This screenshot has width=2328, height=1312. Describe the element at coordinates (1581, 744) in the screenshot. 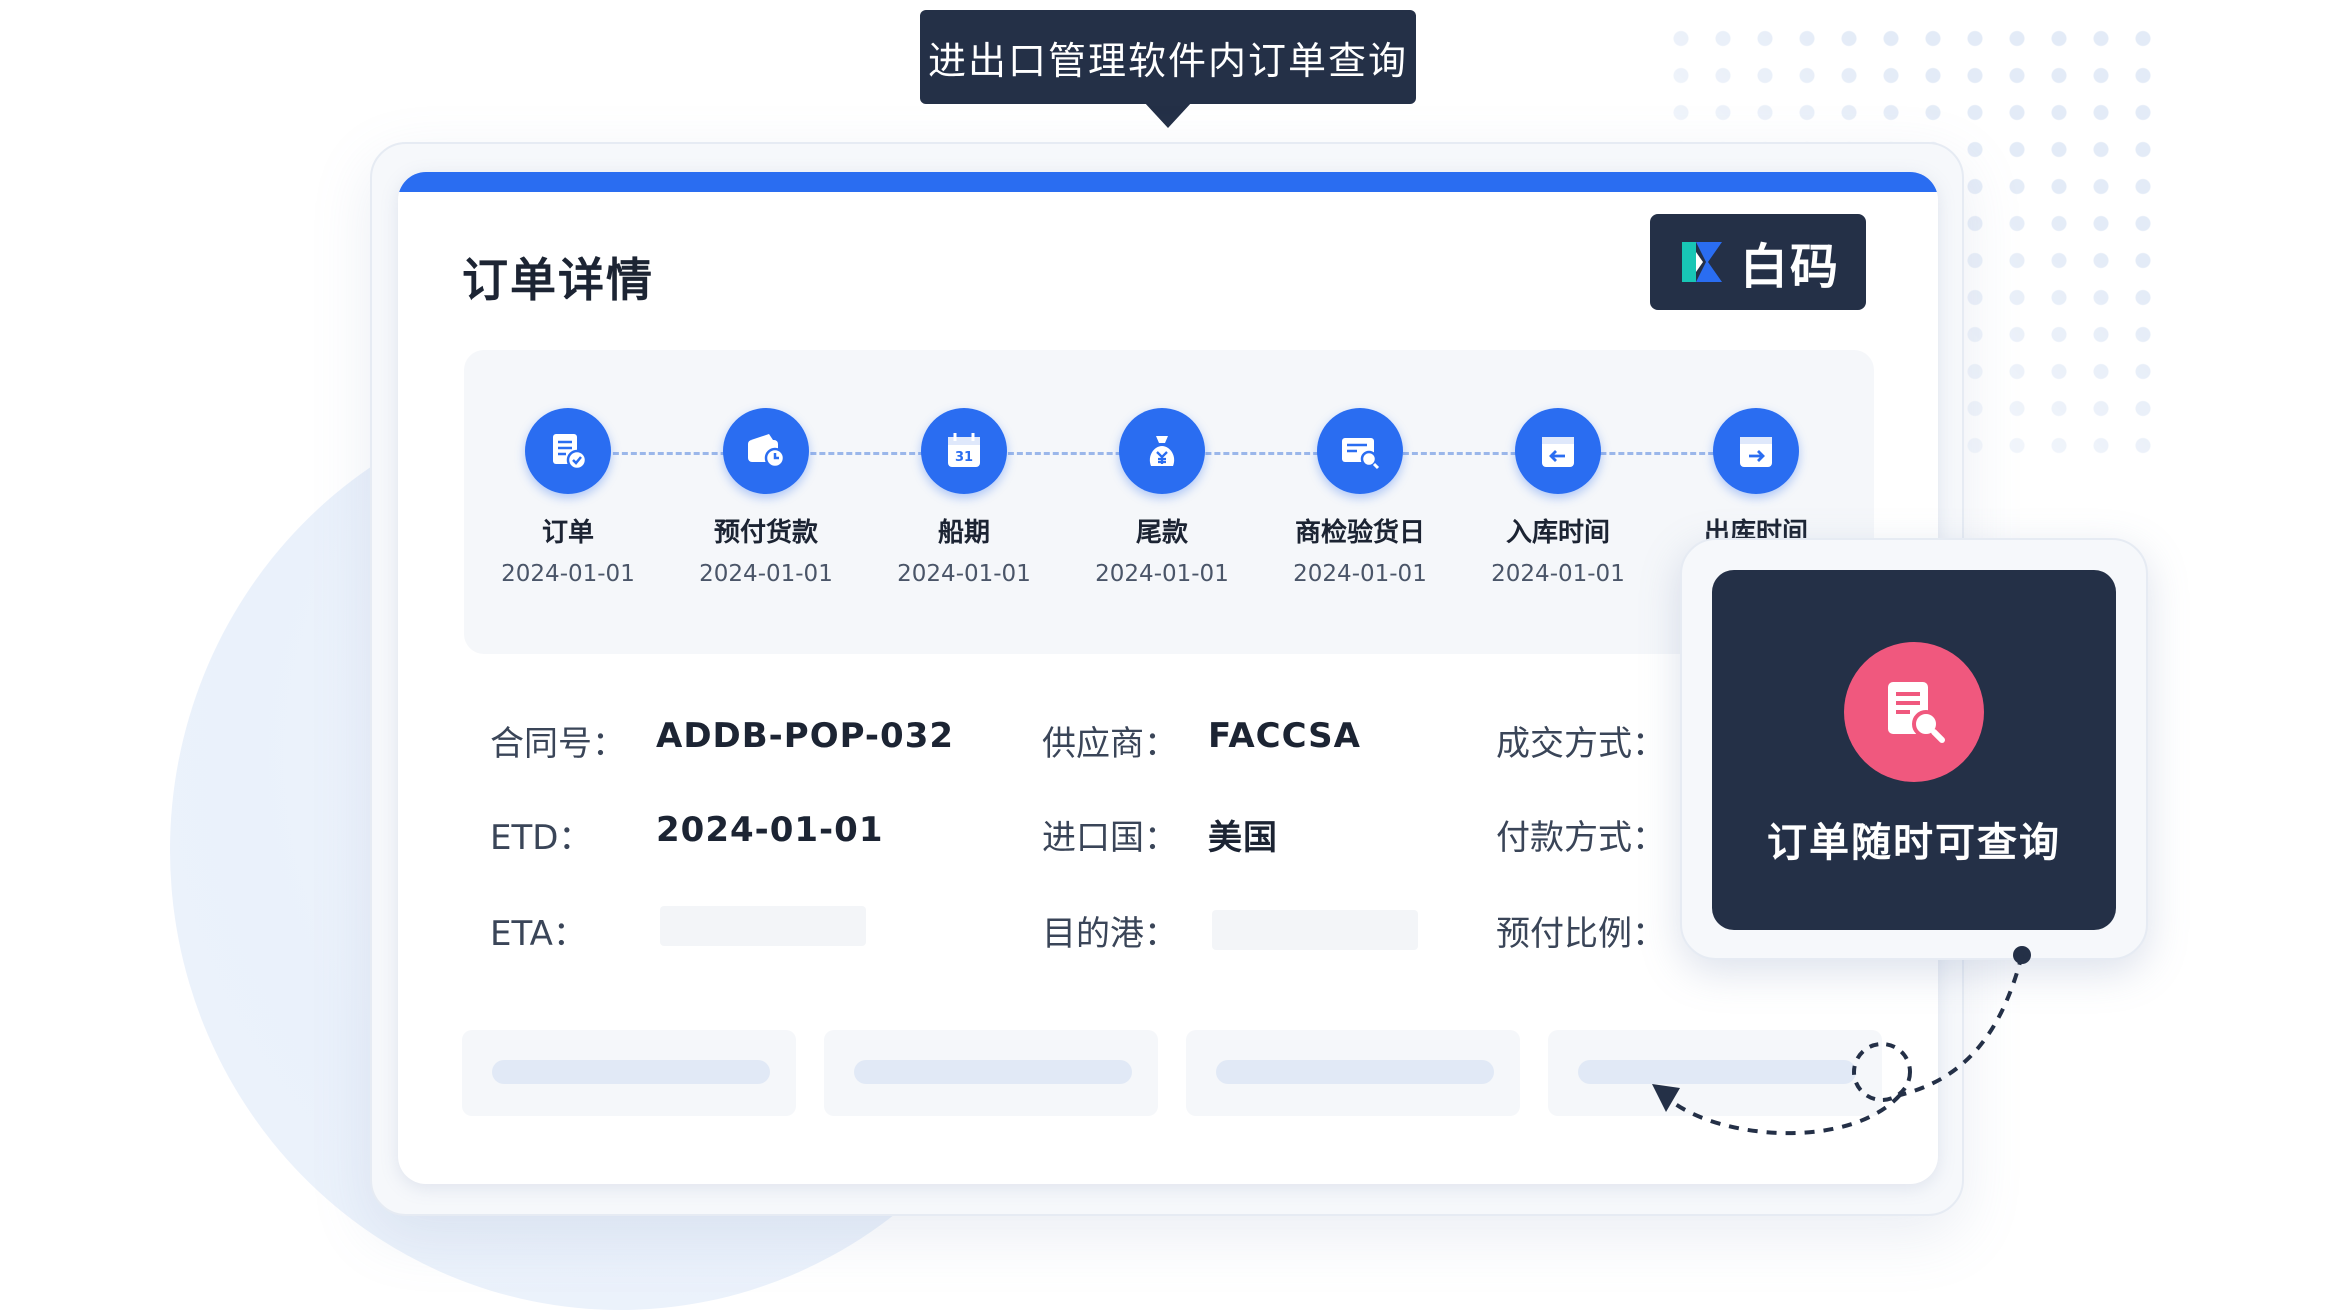

I see `deal-method-label: 成交方式：` at that location.